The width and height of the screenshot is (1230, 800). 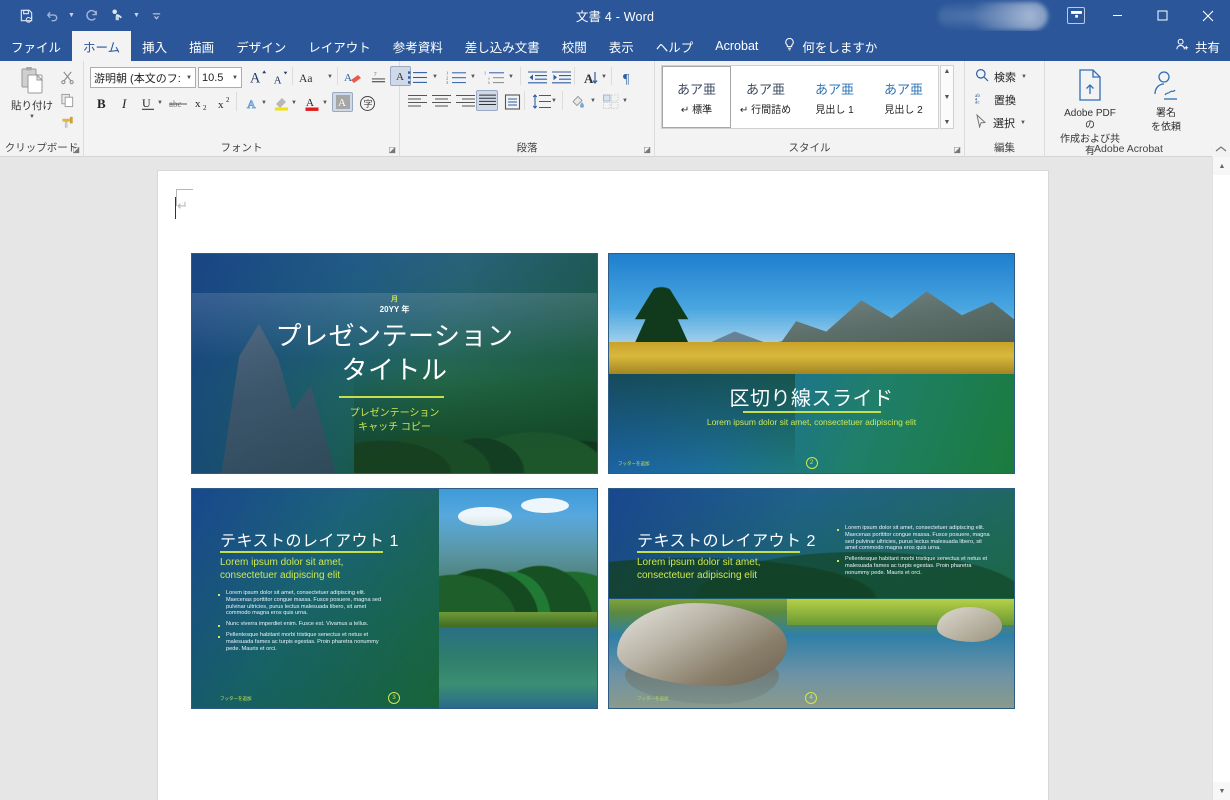 What do you see at coordinates (325, 103) in the screenshot?
I see `font-color-dropdown-icon: ▼` at bounding box center [325, 103].